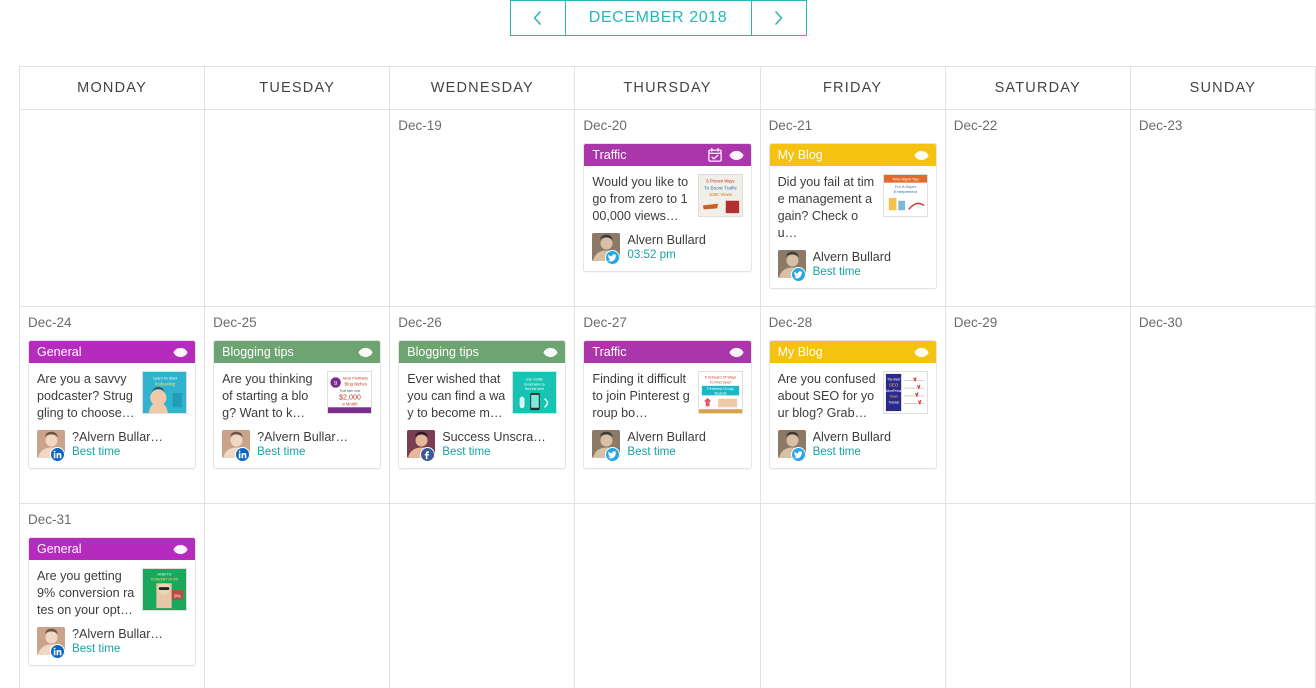 The height and width of the screenshot is (688, 1316). Describe the element at coordinates (165, 392) in the screenshot. I see `post-thumbnail-image: Learn To Start Podcasting` at that location.